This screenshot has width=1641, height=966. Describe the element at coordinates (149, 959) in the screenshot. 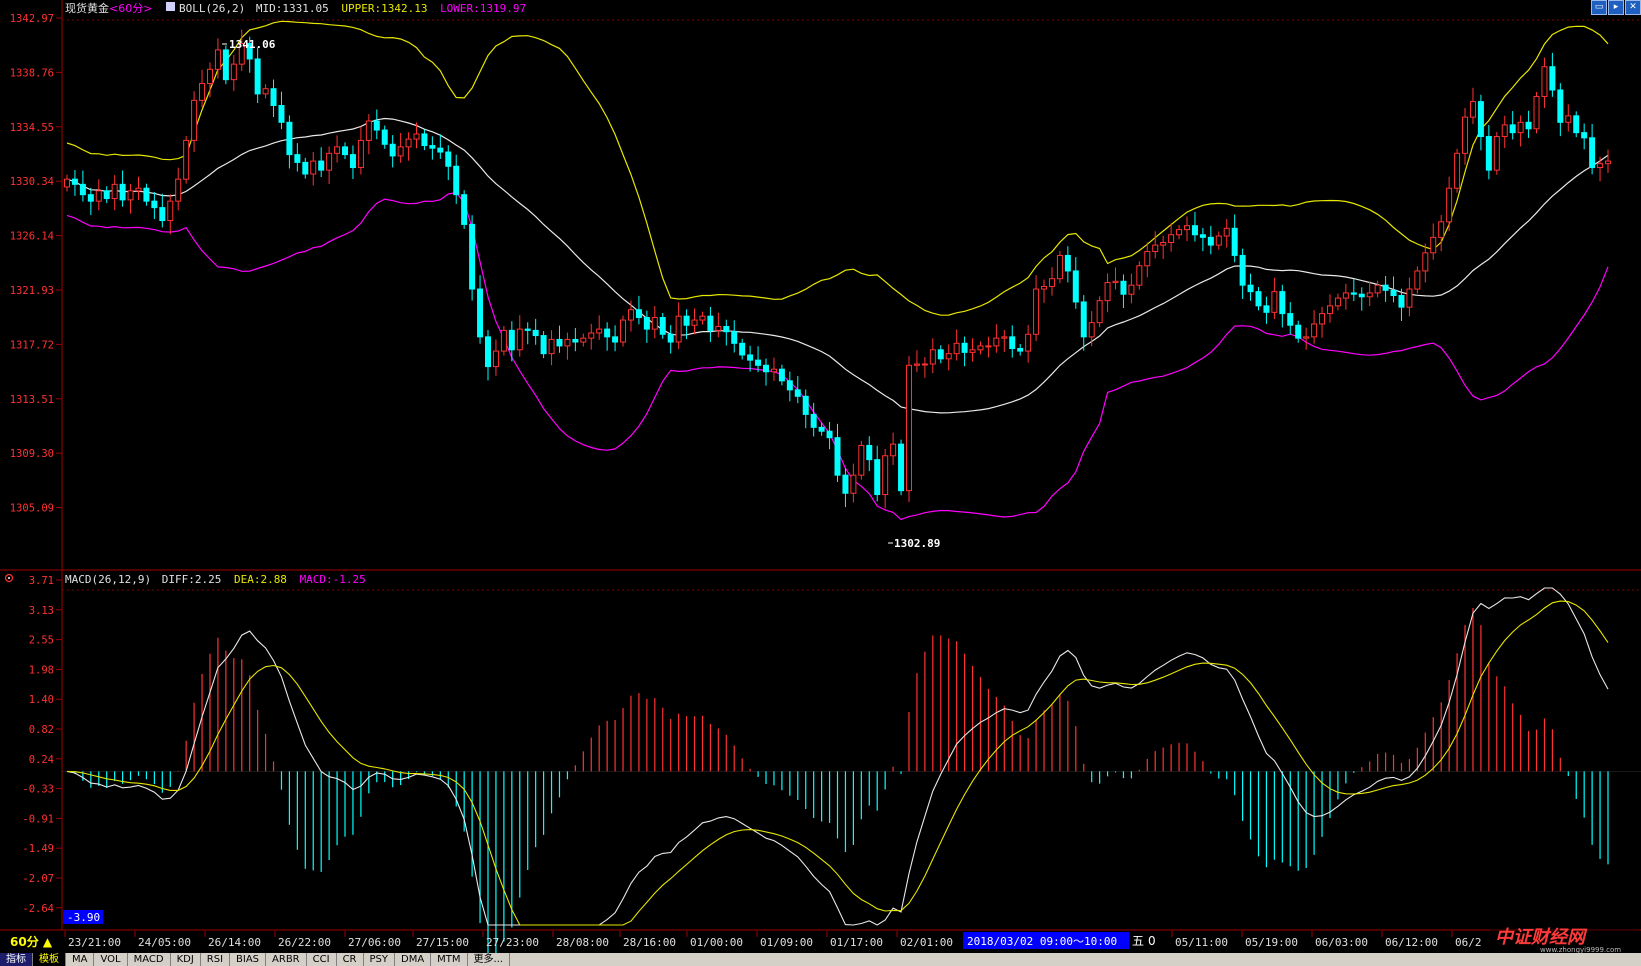

I see `tab-macd: MACD` at that location.